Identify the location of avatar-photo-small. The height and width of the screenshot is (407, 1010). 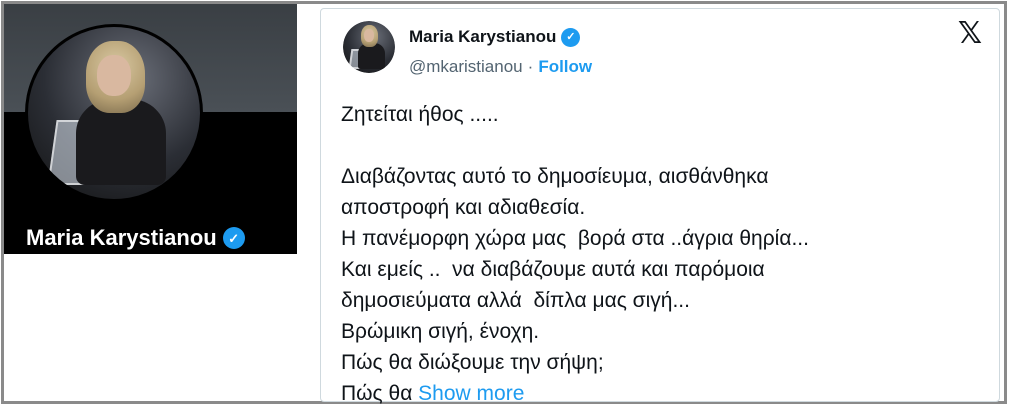
(369, 47).